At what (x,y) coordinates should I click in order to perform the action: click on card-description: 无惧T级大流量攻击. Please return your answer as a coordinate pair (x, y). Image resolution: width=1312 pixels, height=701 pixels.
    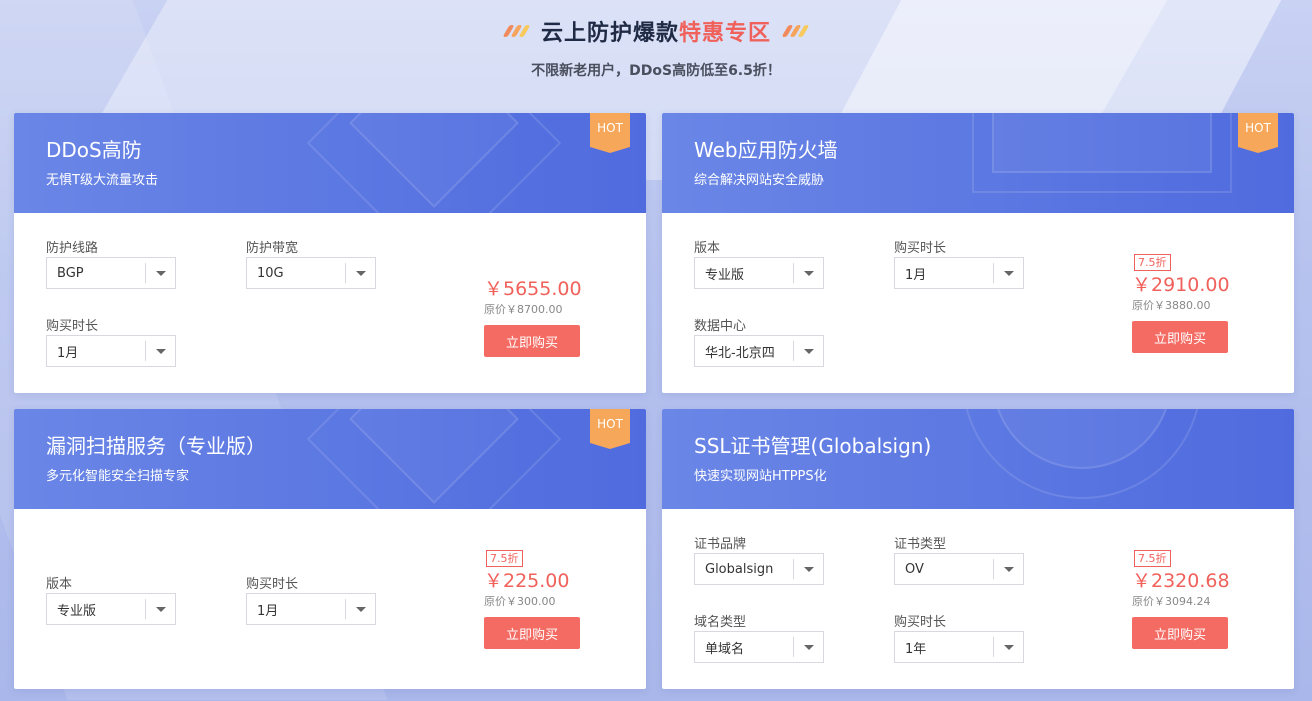
    Looking at the image, I should click on (102, 180).